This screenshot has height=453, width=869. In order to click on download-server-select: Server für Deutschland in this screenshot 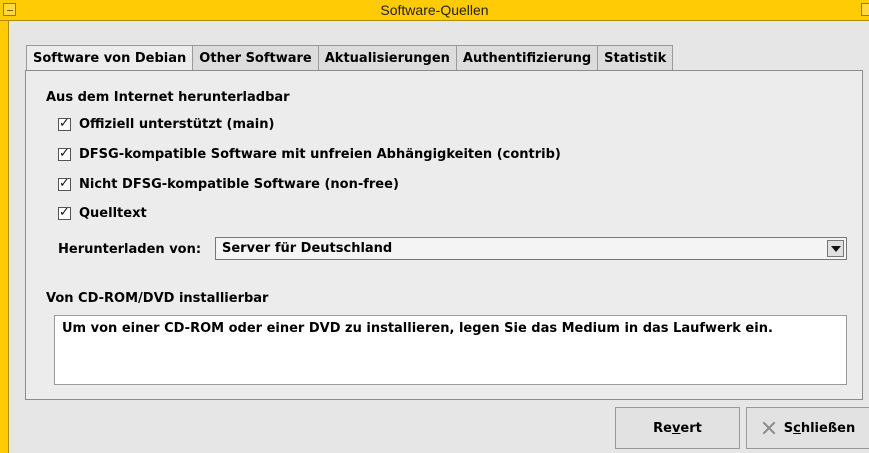, I will do `click(531, 248)`.